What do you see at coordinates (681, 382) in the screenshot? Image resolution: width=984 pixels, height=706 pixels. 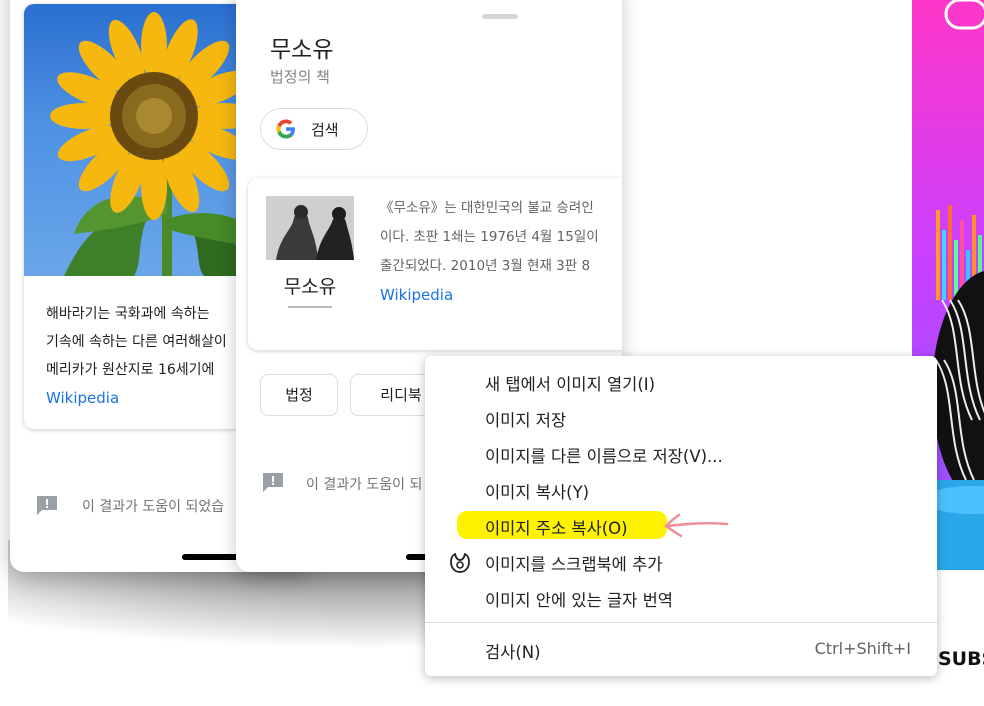 I see `menu-item-open-image-new-tab: 새 탭에서 이미지 열기(I)` at bounding box center [681, 382].